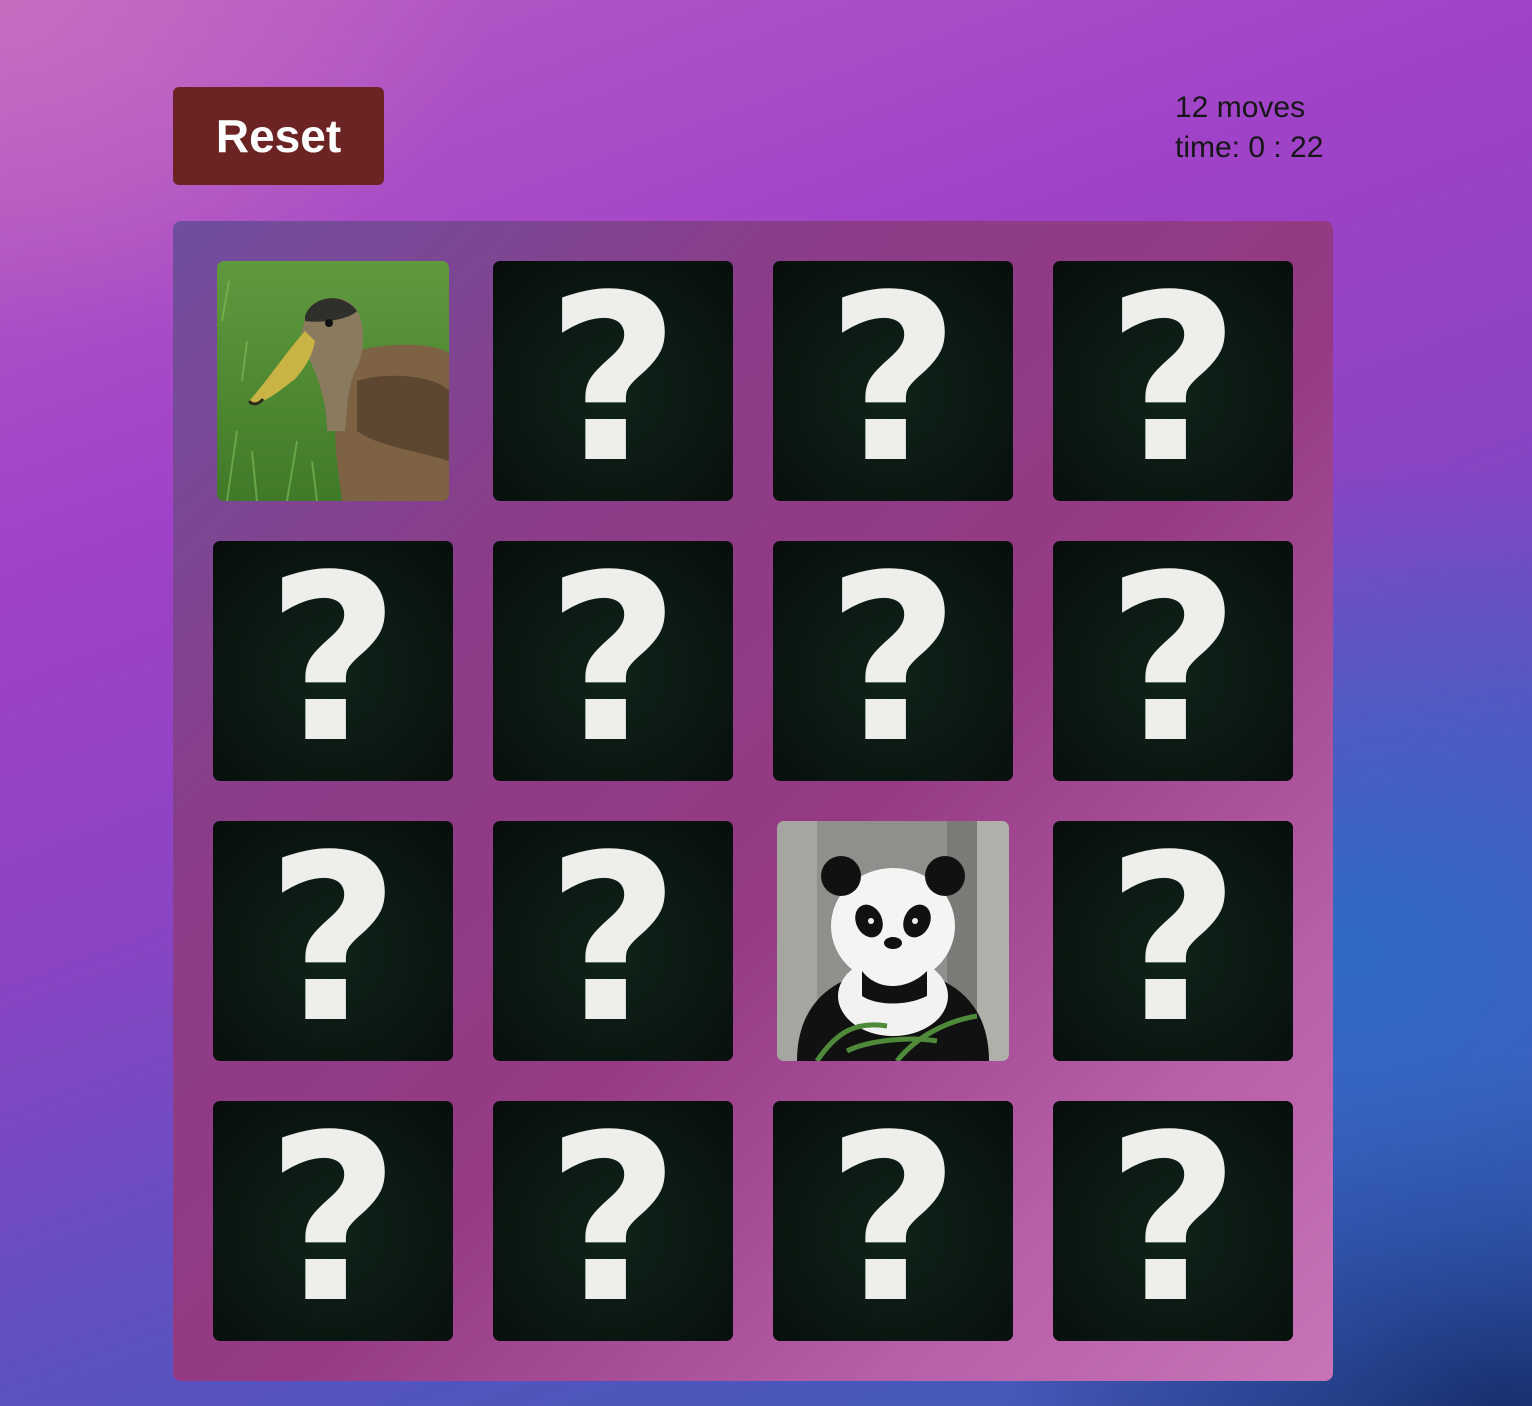 The width and height of the screenshot is (1532, 1406). I want to click on card-14: ?, so click(613, 1221).